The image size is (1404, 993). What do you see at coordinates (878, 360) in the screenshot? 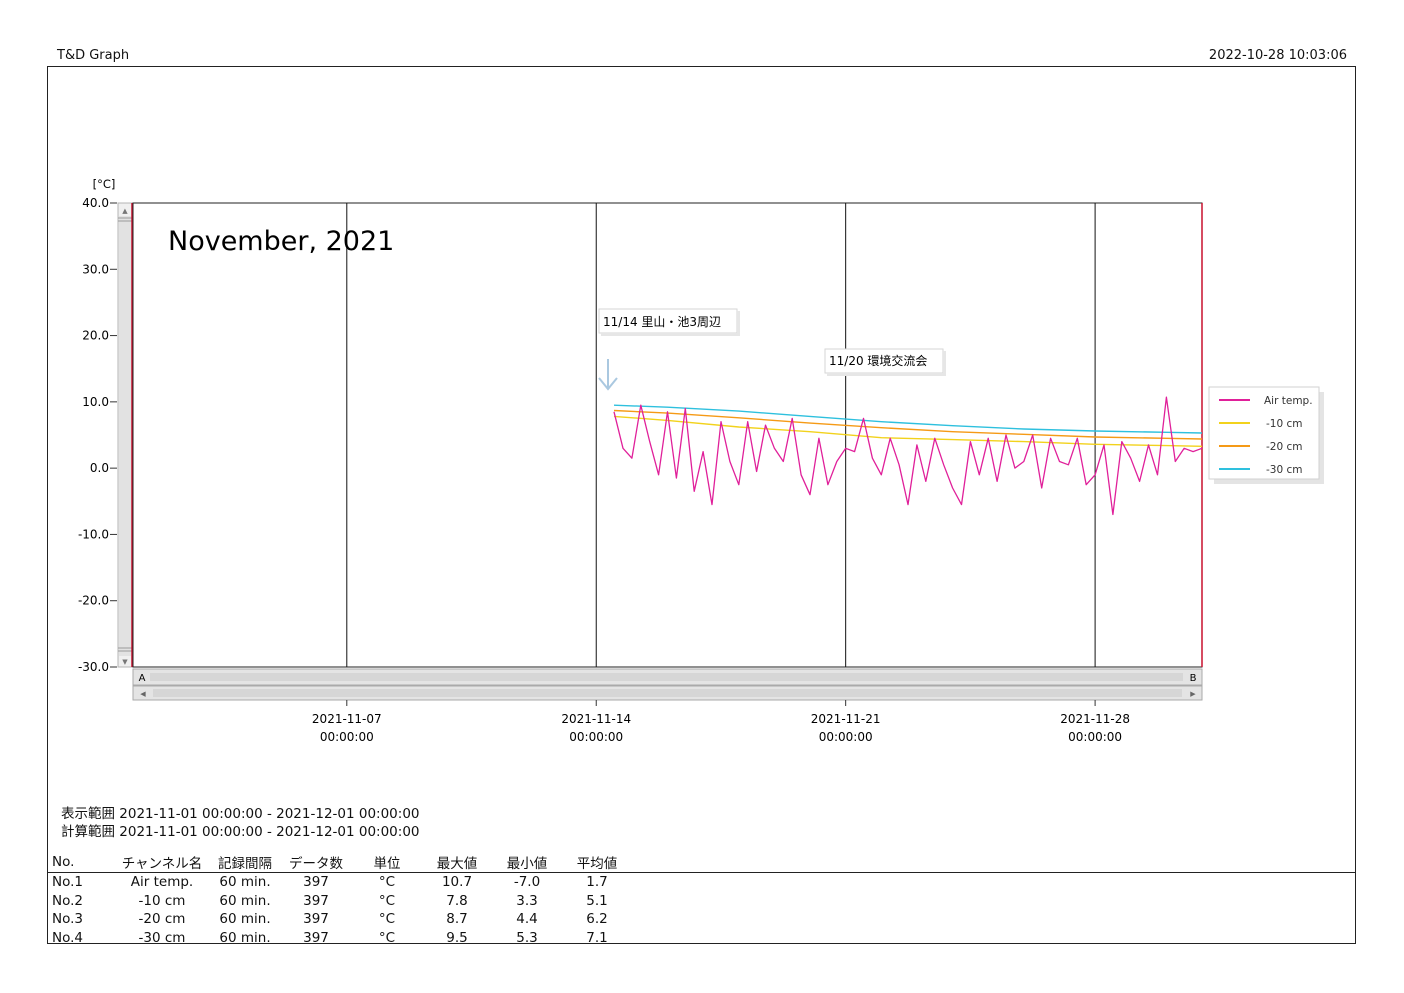
I see `annotation-2-text: 11/20 環境交流会` at bounding box center [878, 360].